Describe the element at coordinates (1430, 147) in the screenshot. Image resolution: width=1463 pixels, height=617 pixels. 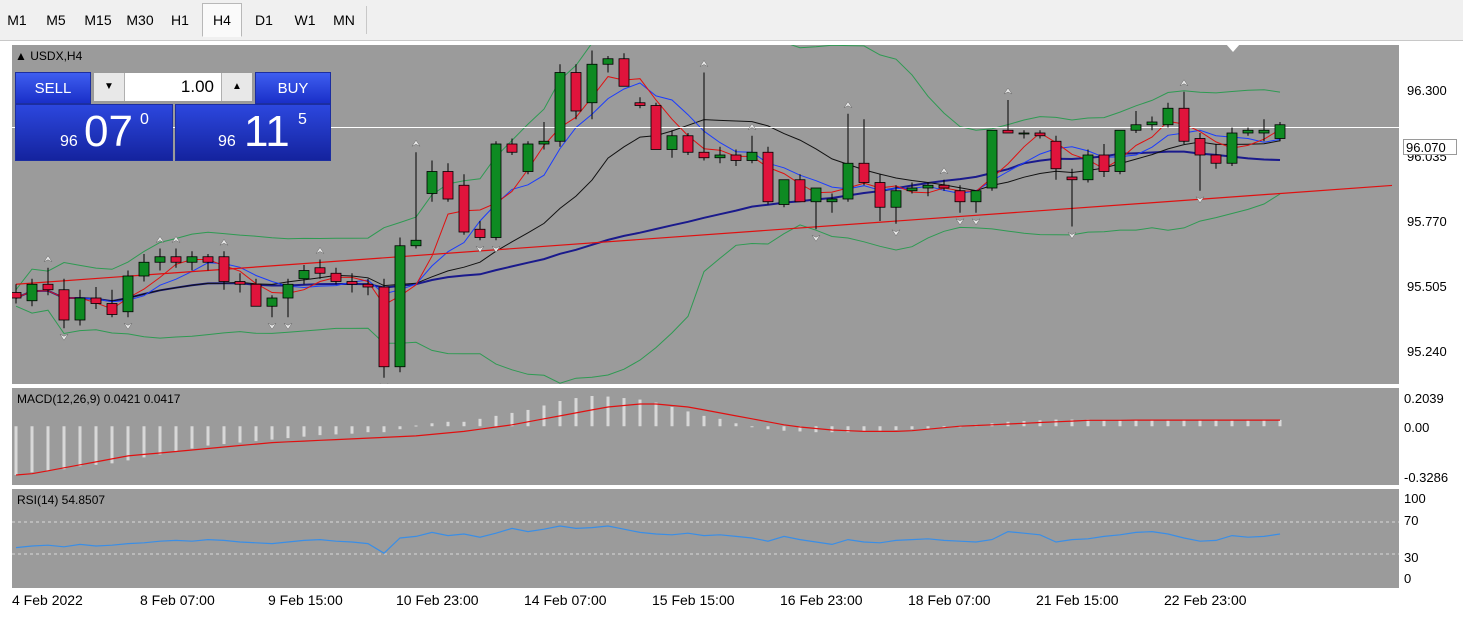
I see `current-price-tag: 96.070` at that location.